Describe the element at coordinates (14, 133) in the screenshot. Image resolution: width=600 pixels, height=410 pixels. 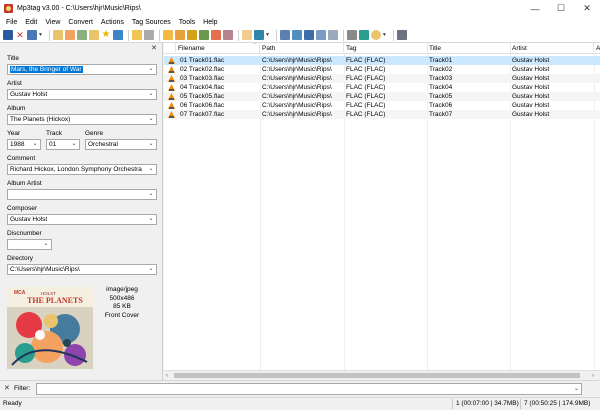
I see `year-label: Year` at that location.